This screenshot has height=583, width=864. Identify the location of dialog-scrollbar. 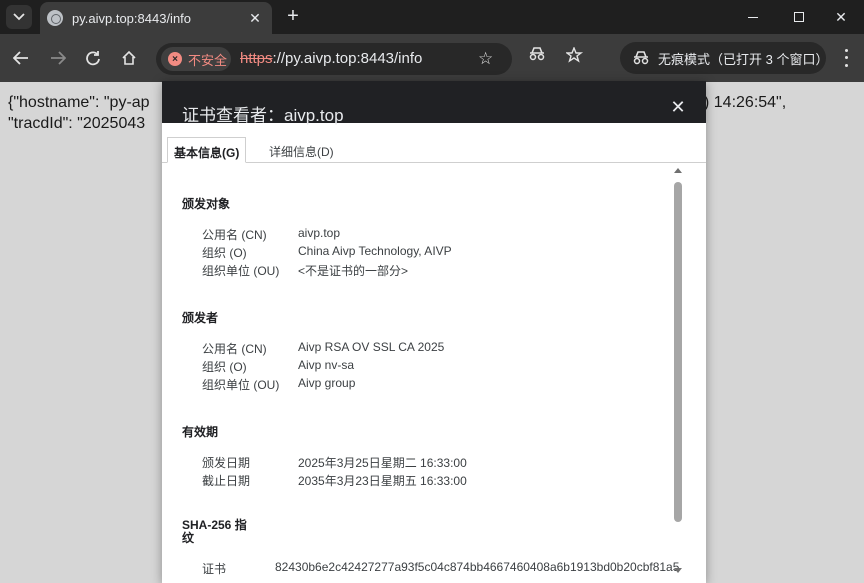
(678, 373).